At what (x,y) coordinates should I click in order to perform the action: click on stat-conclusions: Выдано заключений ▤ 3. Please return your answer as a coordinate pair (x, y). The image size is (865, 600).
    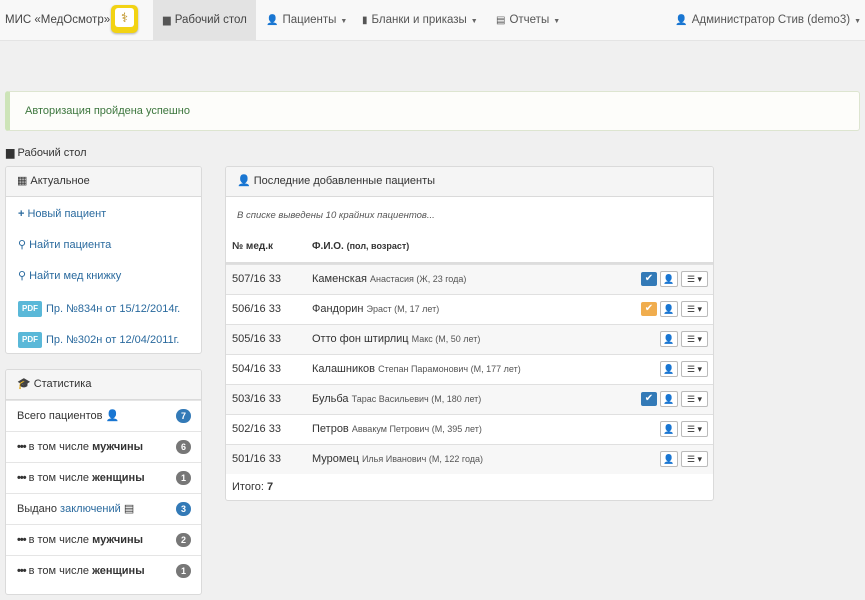
    Looking at the image, I should click on (103, 508).